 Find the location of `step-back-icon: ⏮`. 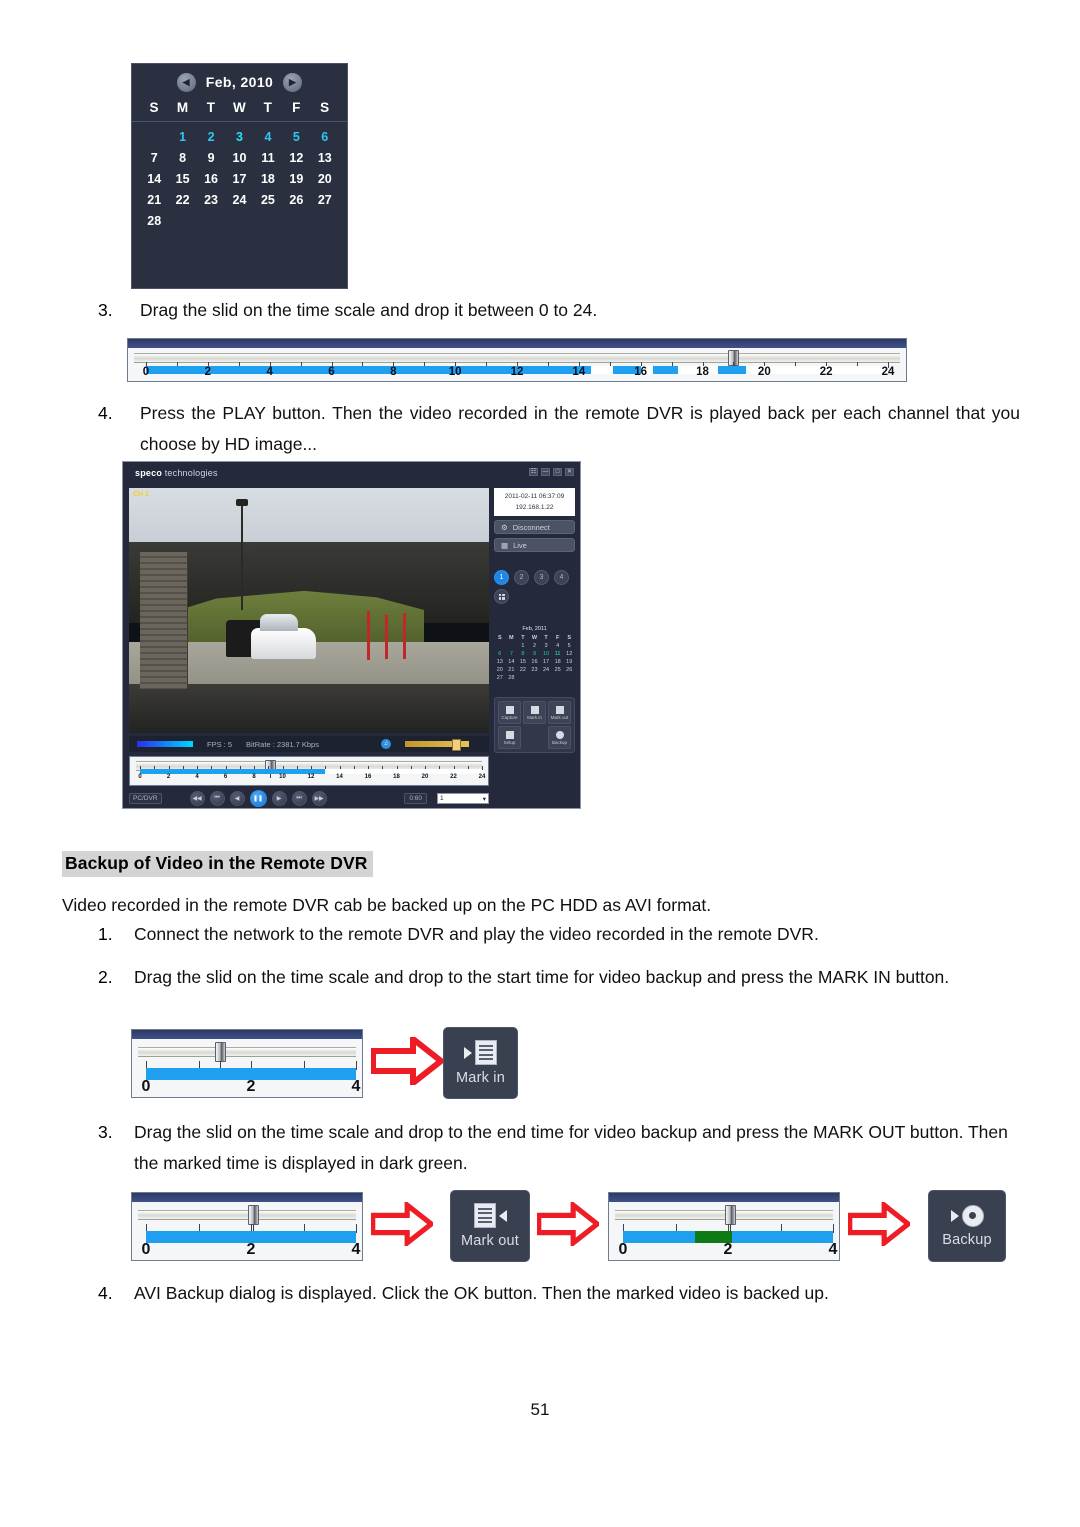

step-back-icon: ⏮ is located at coordinates (217, 798).